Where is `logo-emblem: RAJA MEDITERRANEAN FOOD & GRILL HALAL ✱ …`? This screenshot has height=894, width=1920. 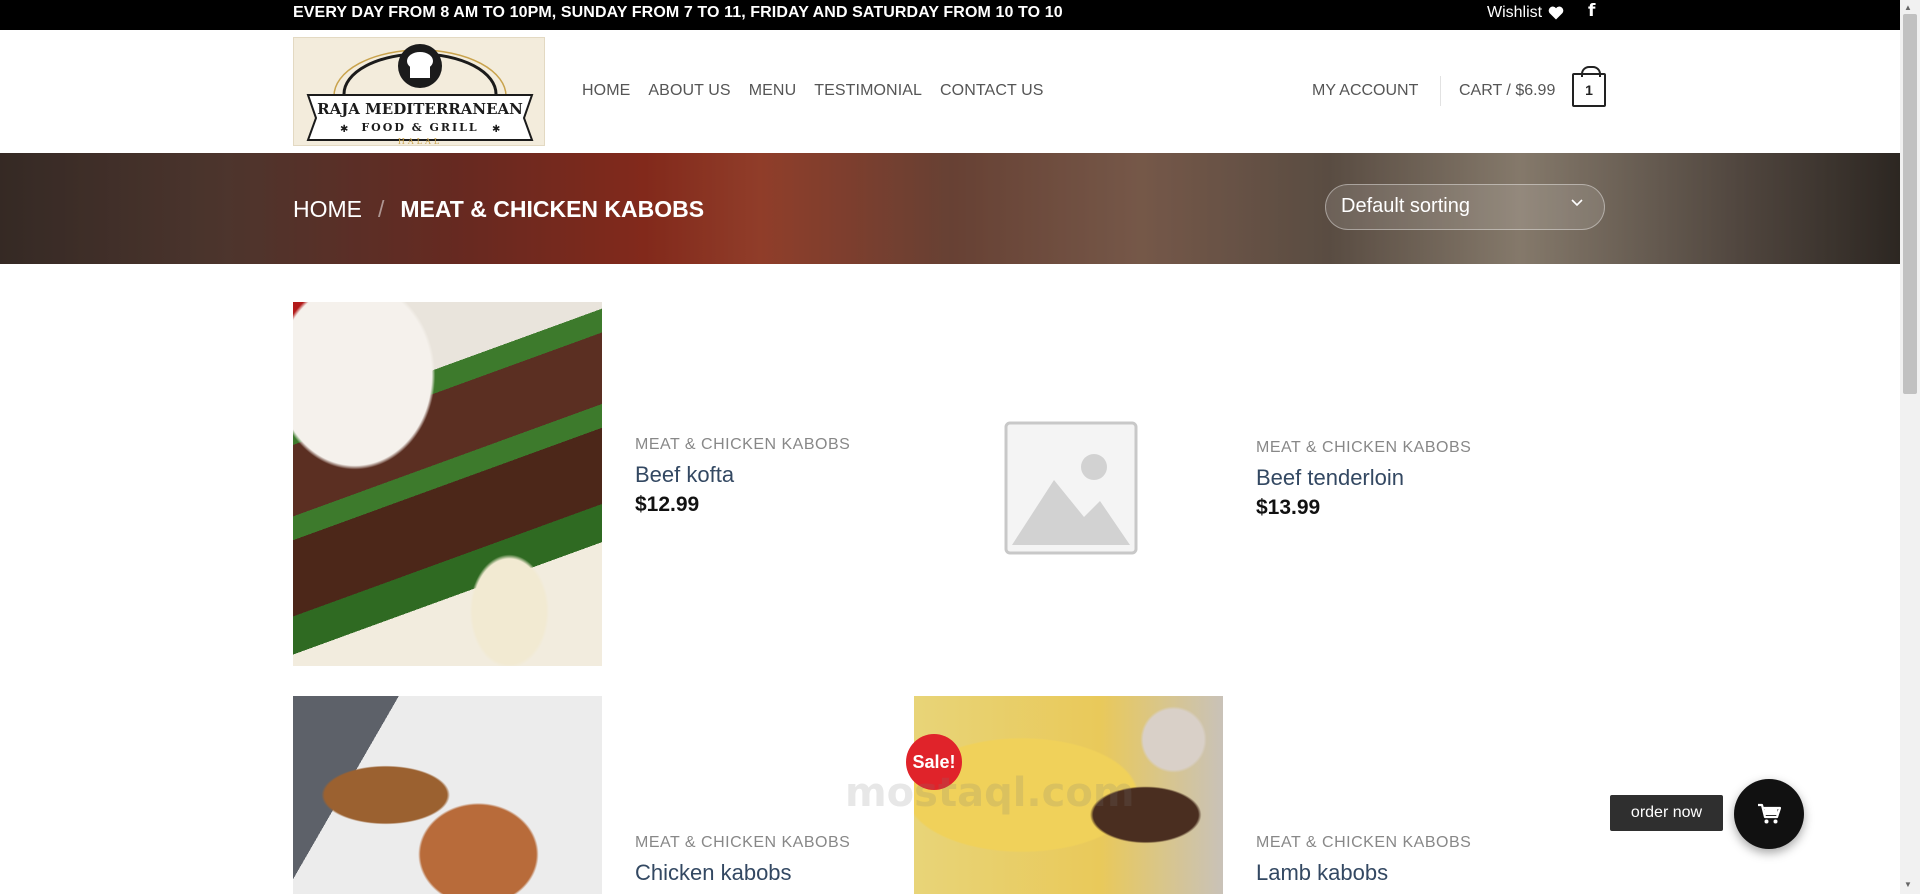
logo-emblem: RAJA MEDITERRANEAN FOOD & GRILL HALAL ✱ … is located at coordinates (420, 95).